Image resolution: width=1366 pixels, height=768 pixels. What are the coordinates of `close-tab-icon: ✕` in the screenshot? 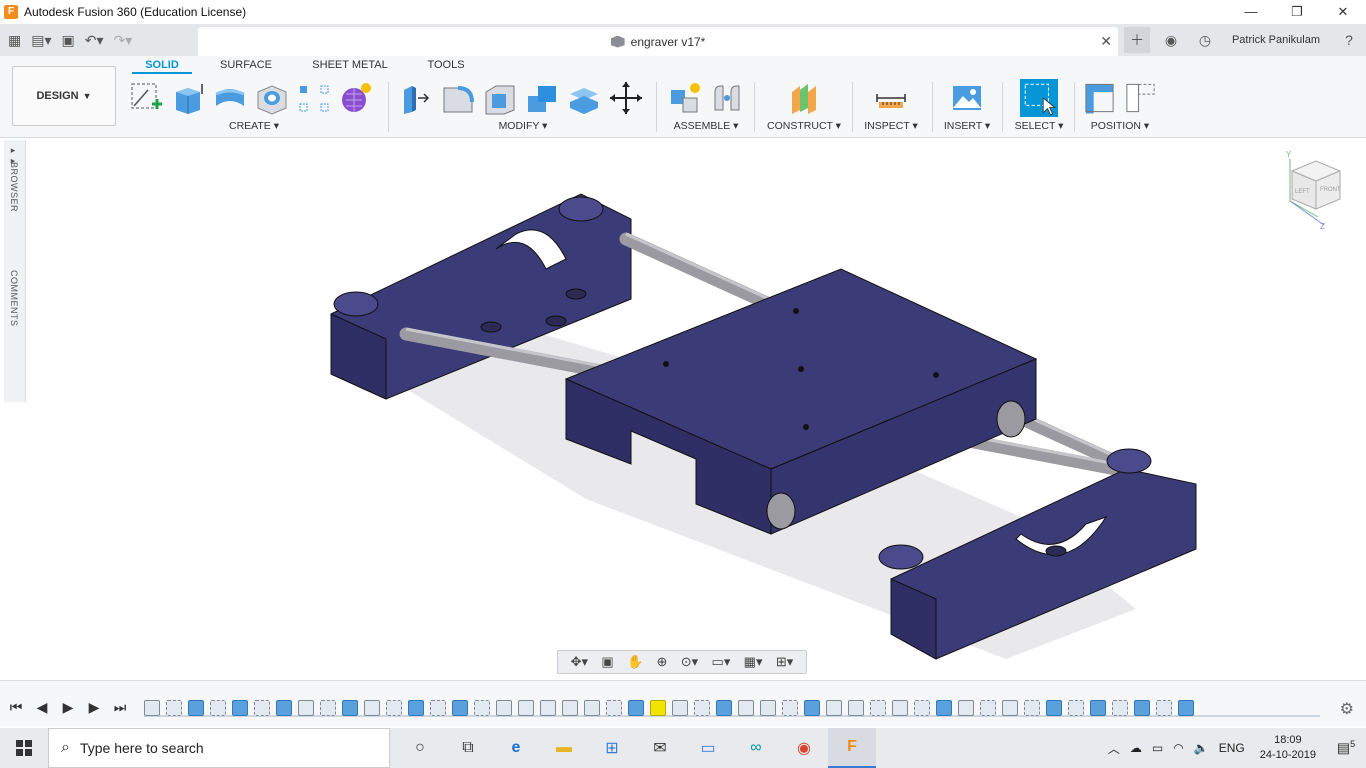 It's located at (1106, 41).